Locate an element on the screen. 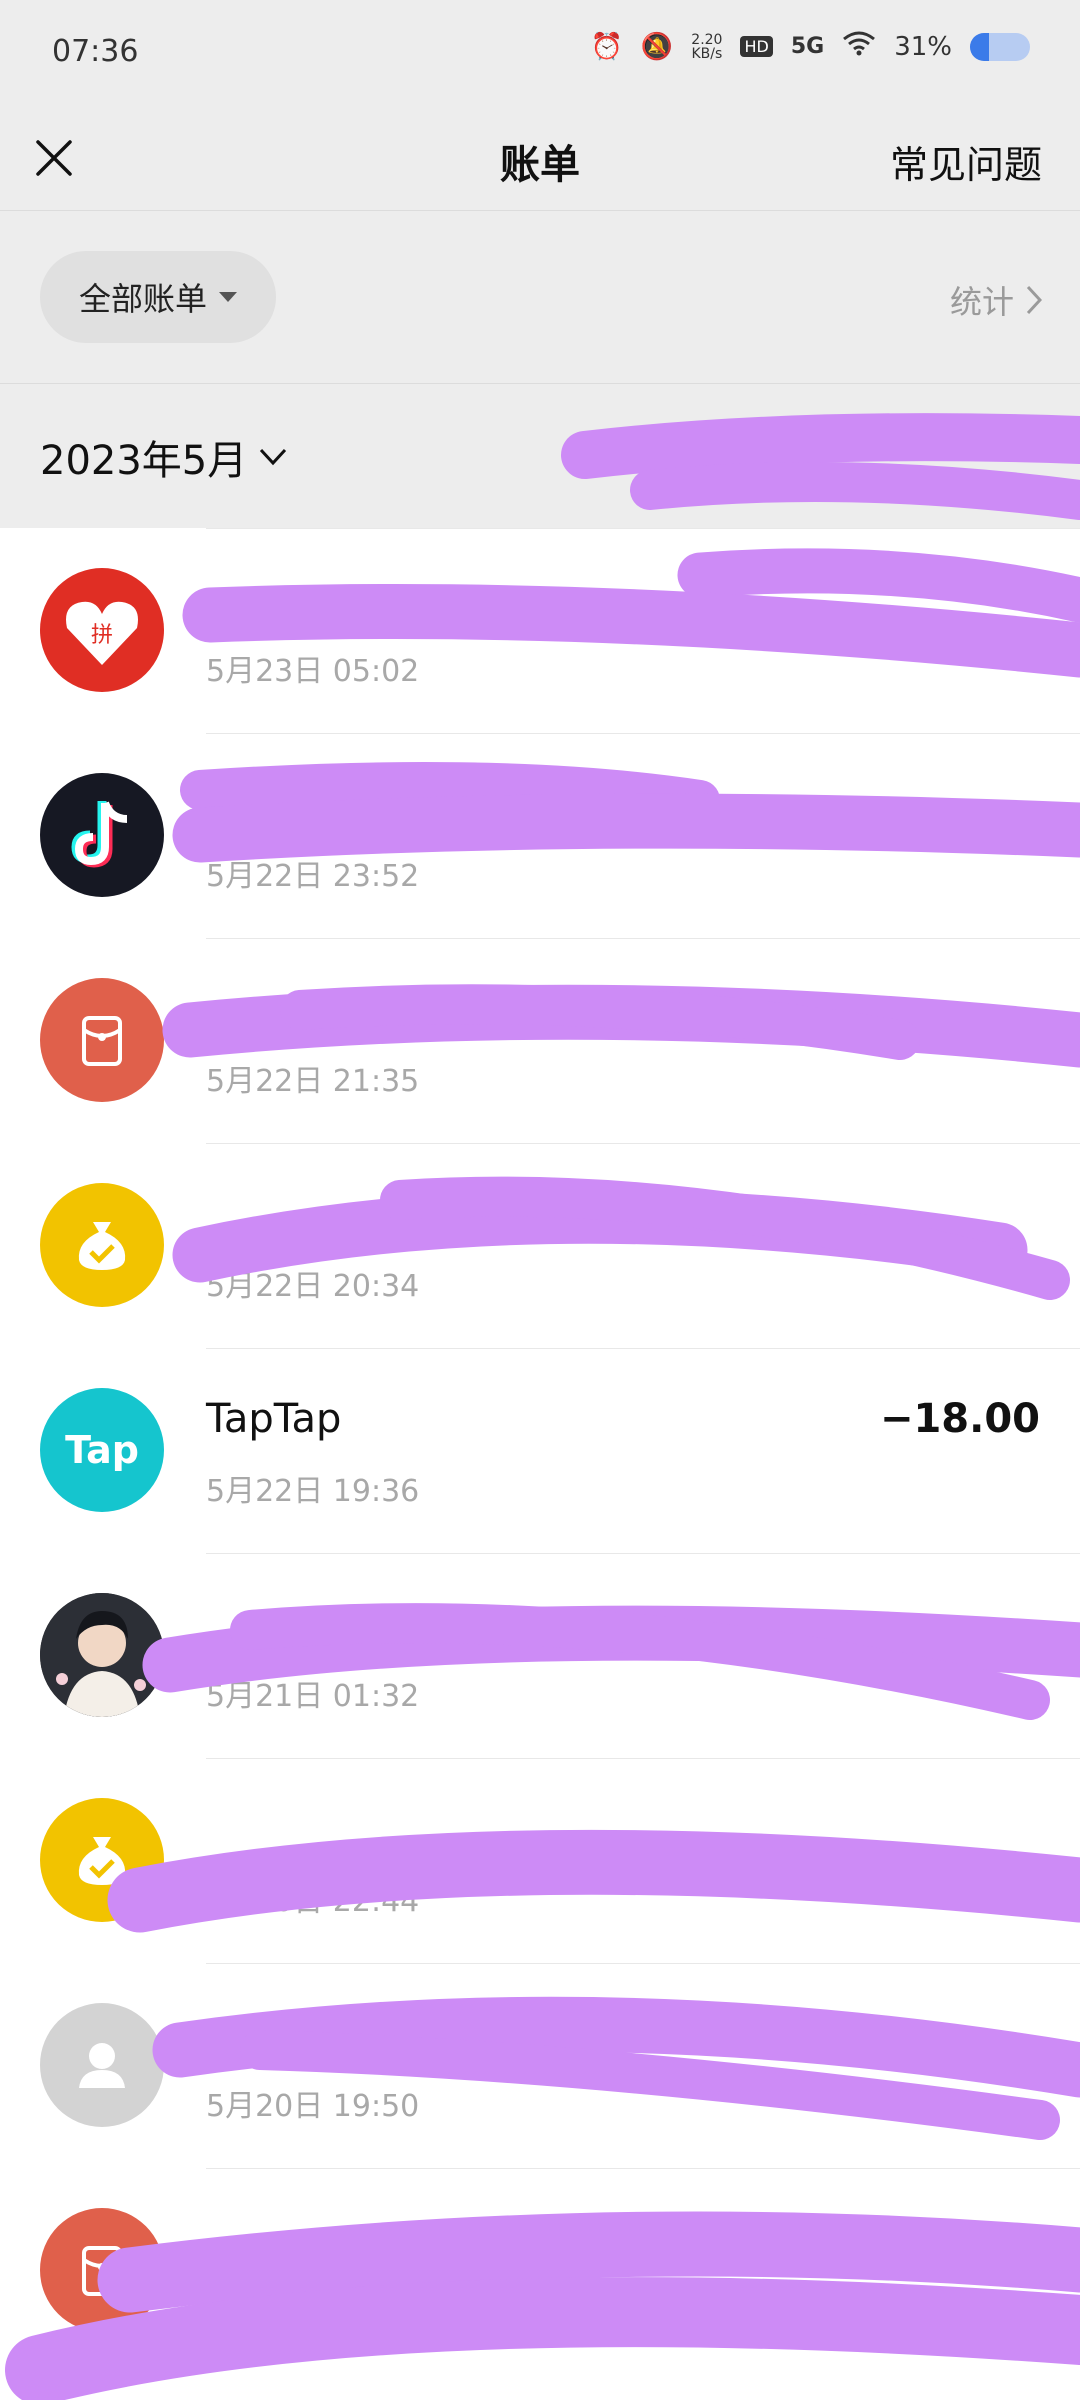  user-avatar-photo is located at coordinates (102, 1655).